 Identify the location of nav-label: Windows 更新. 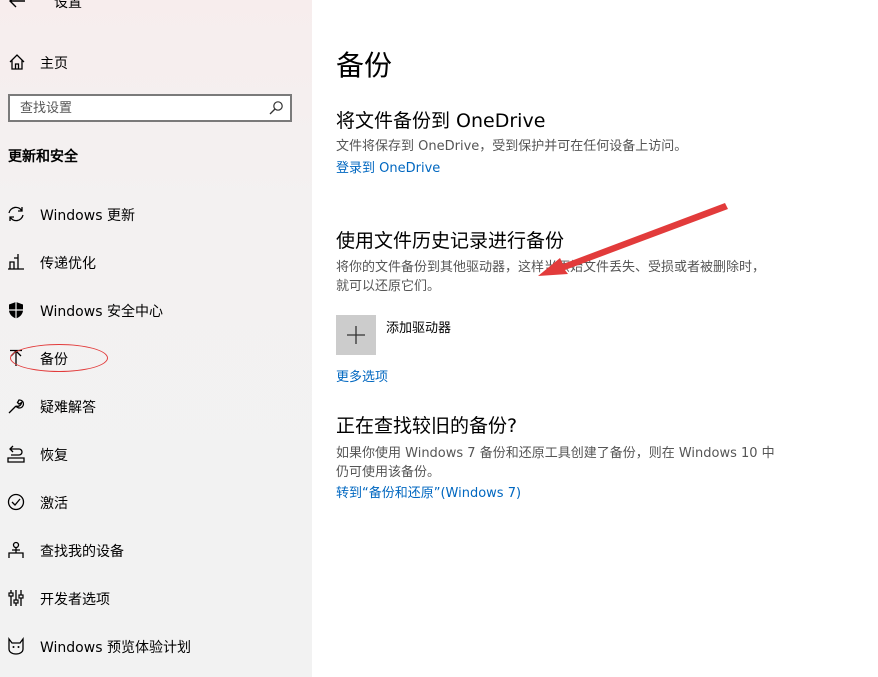
(87, 216).